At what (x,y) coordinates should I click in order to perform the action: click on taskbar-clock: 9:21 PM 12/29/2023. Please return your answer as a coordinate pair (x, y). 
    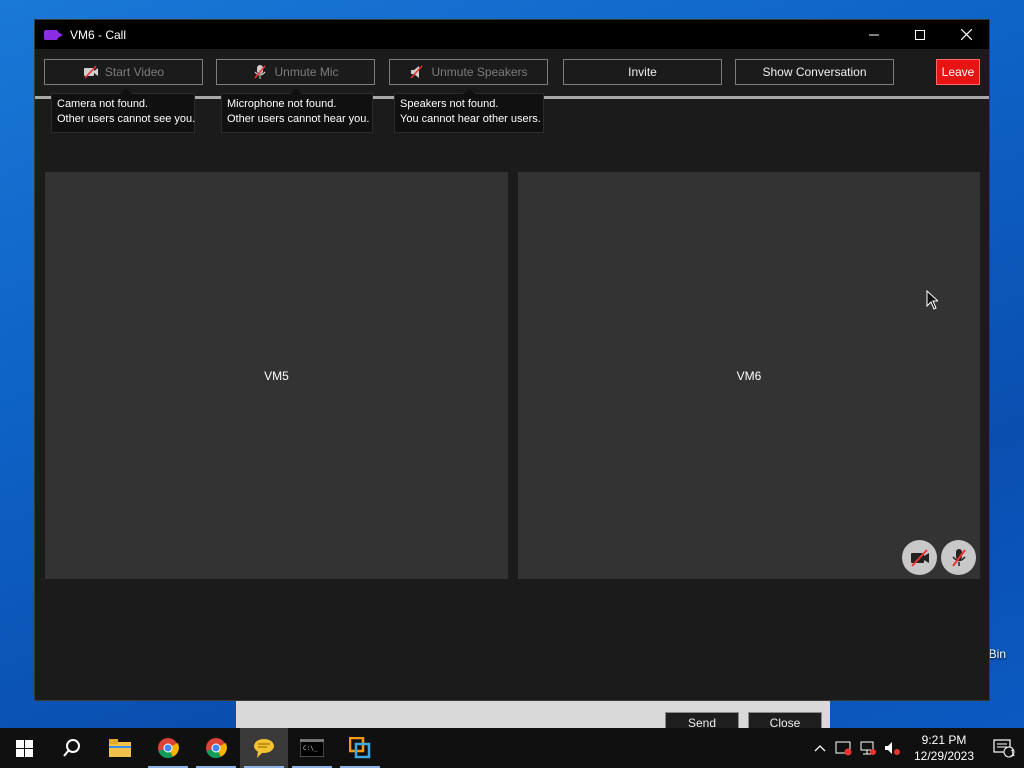
    Looking at the image, I should click on (944, 748).